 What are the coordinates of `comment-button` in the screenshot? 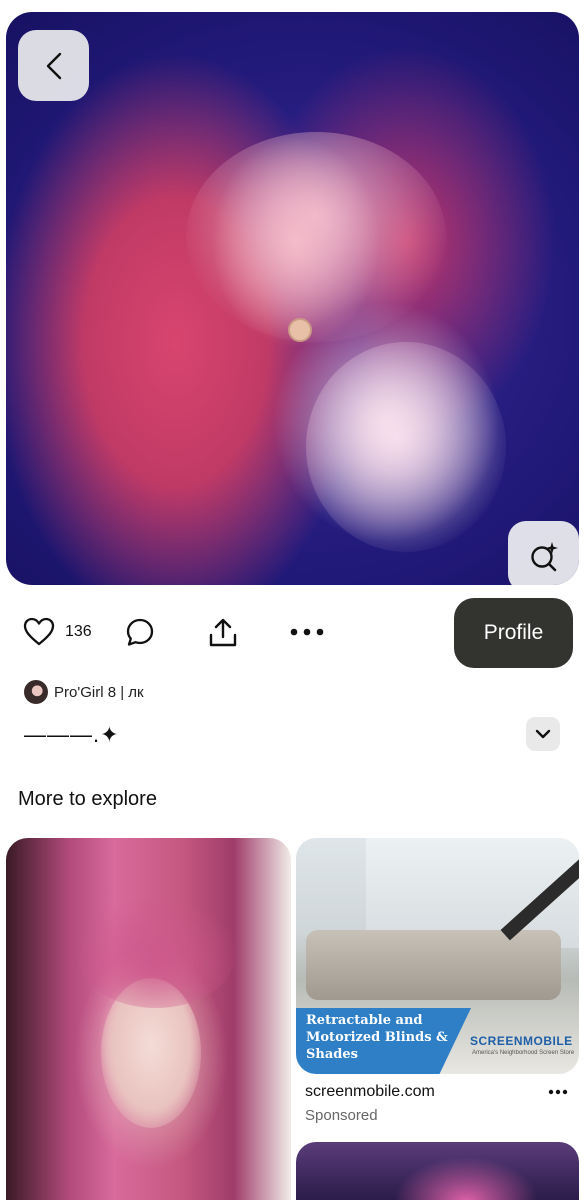 It's located at (140, 632).